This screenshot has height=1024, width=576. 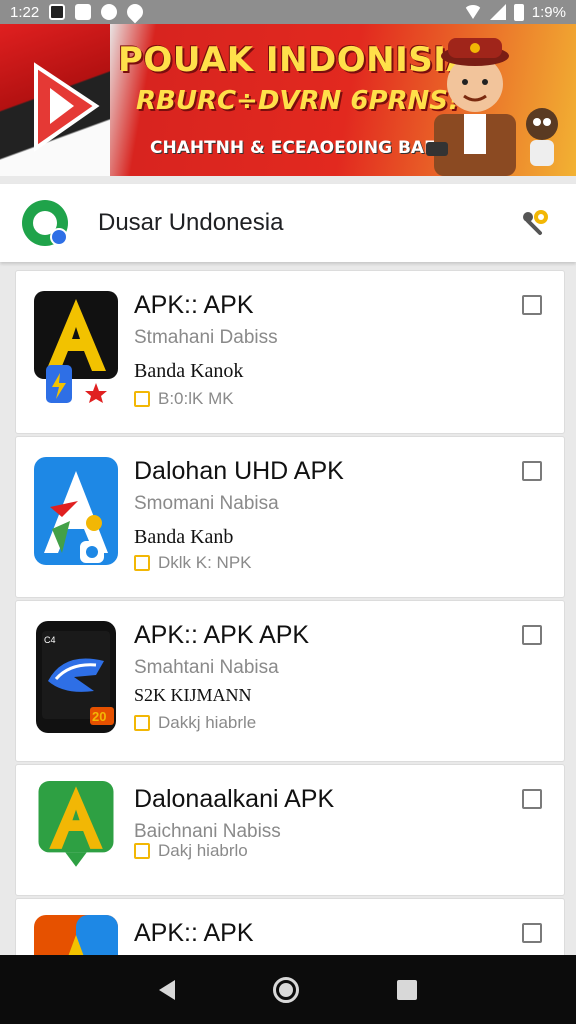 I want to click on back-icon, so click(x=167, y=989).